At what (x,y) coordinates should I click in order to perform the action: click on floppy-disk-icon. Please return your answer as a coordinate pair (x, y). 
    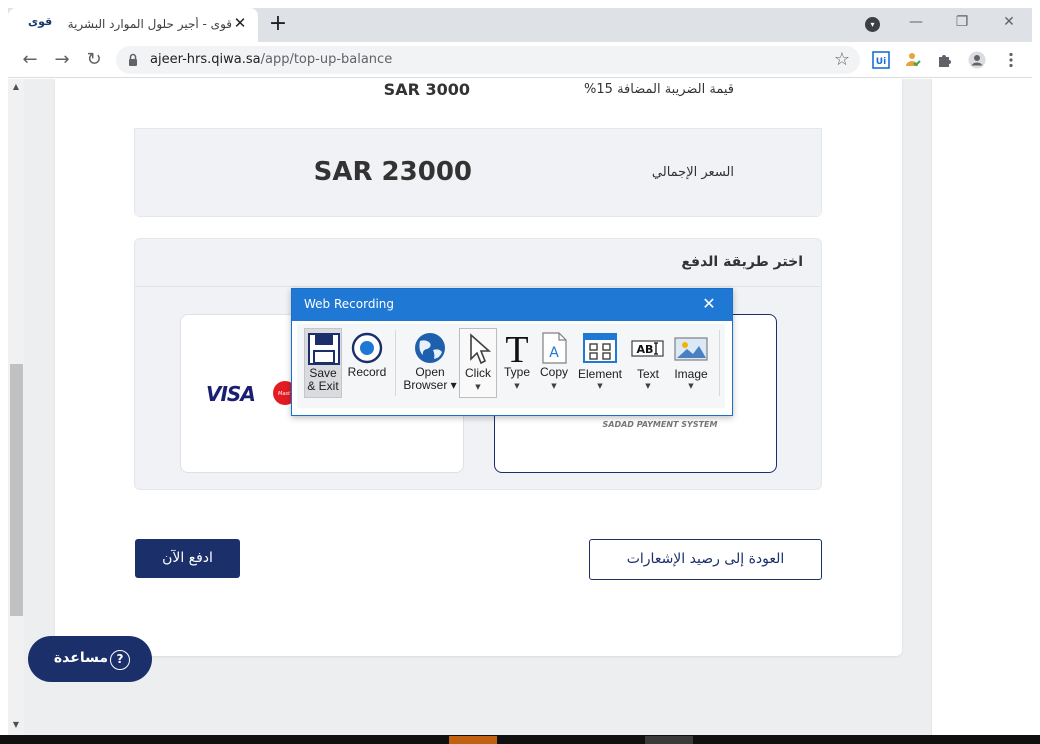
    Looking at the image, I should click on (324, 349).